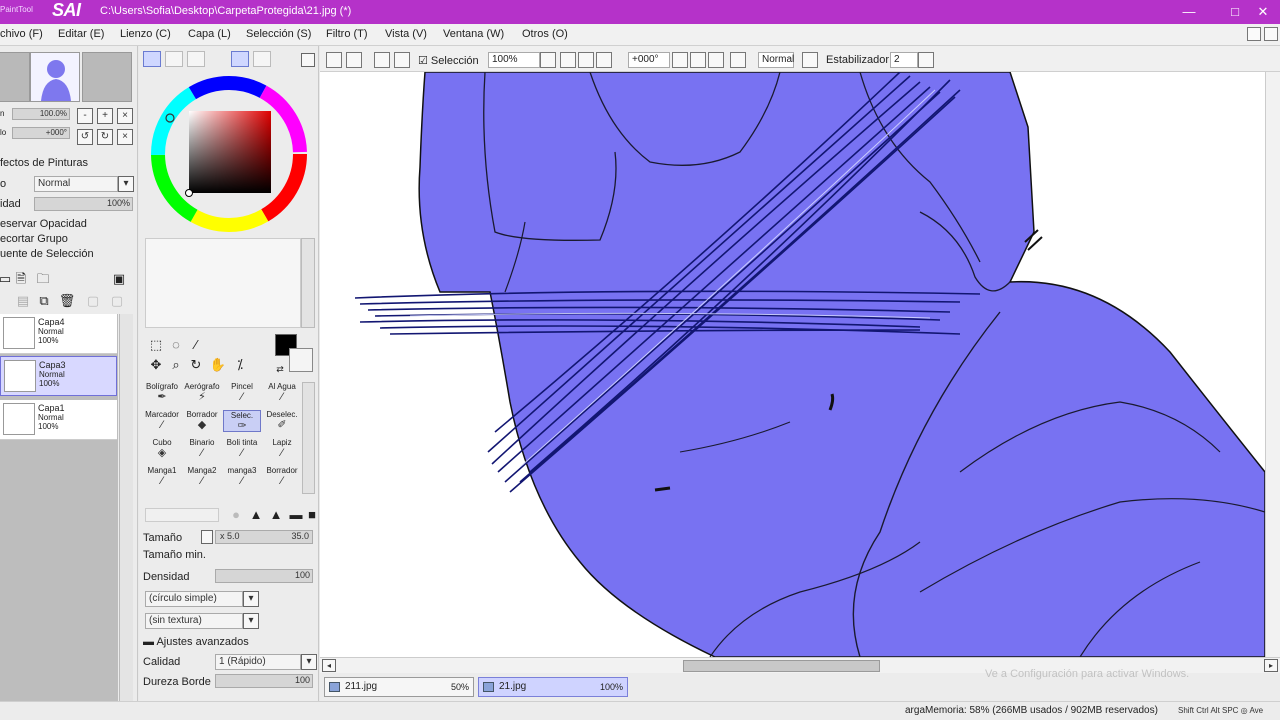  Describe the element at coordinates (1271, 665) in the screenshot. I see `scroll-right-icon: ▸` at that location.